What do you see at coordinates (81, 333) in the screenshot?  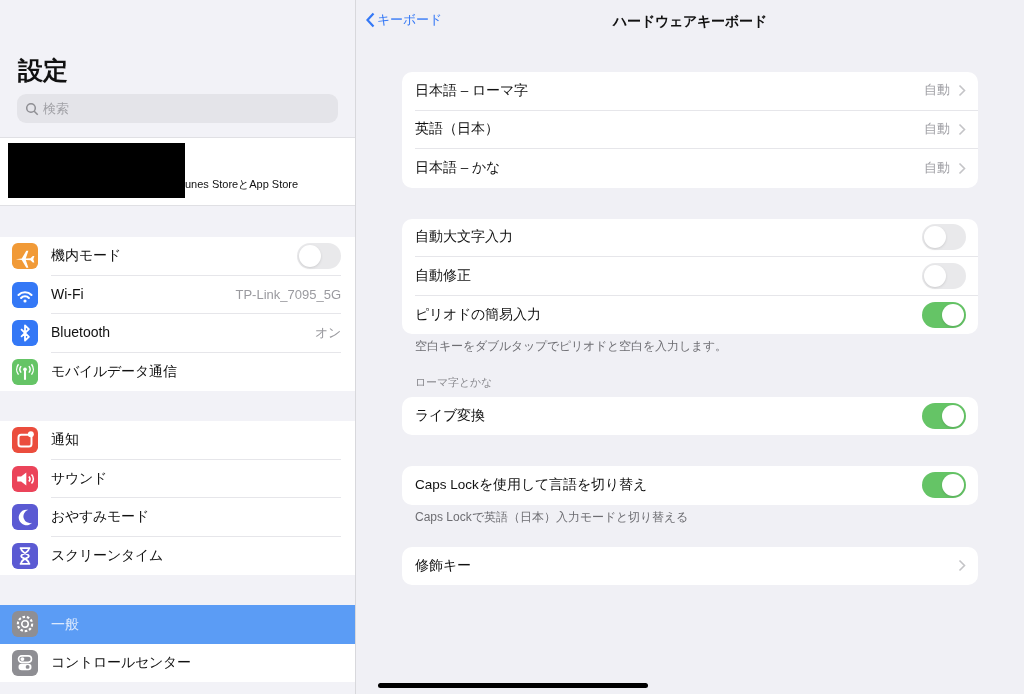 I see `item-label: Bluetooth` at bounding box center [81, 333].